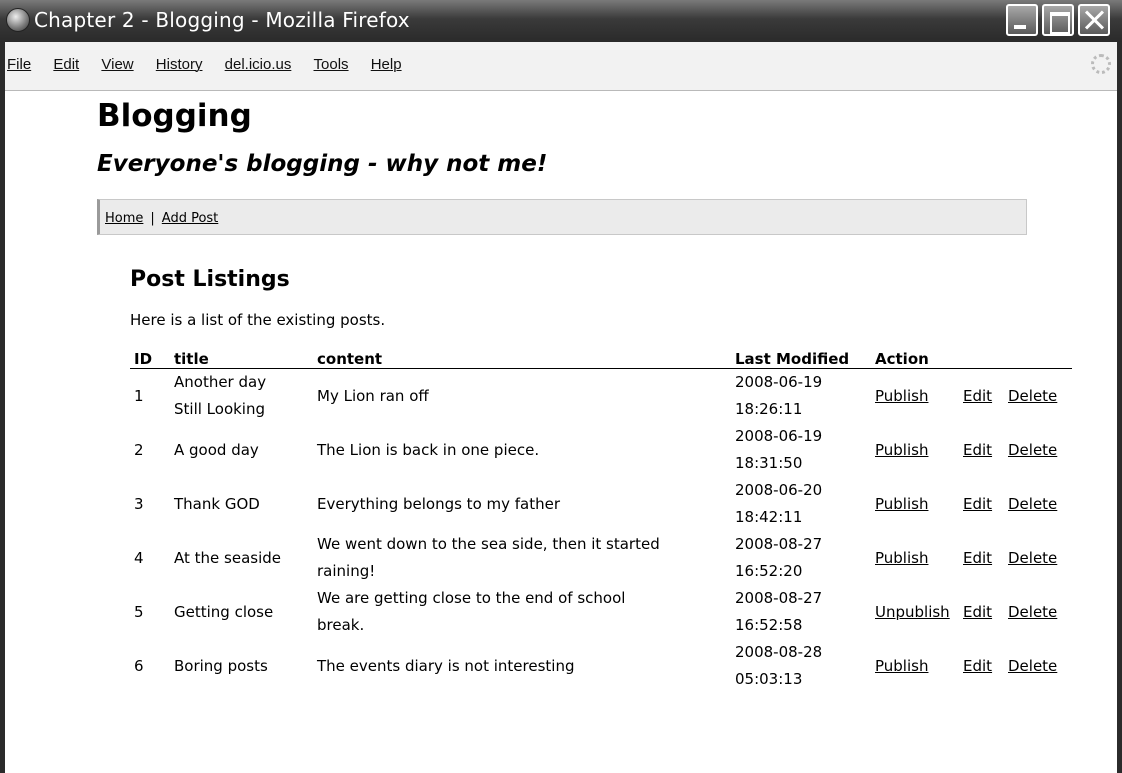  What do you see at coordinates (139, 449) in the screenshot?
I see `cell-id: 2` at bounding box center [139, 449].